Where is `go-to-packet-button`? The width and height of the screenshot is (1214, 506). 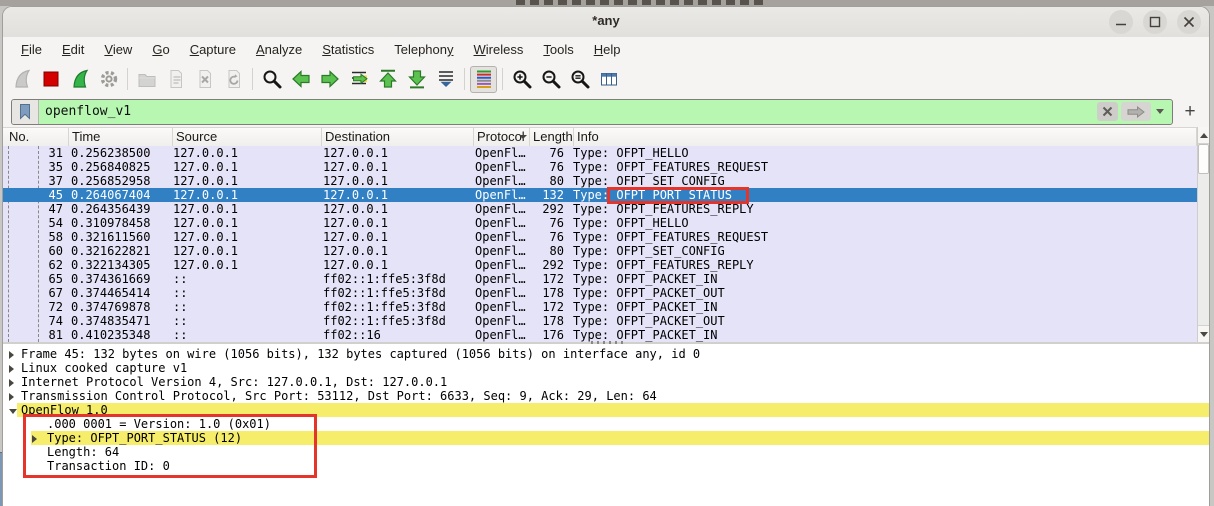
go-to-packet-button is located at coordinates (358, 79).